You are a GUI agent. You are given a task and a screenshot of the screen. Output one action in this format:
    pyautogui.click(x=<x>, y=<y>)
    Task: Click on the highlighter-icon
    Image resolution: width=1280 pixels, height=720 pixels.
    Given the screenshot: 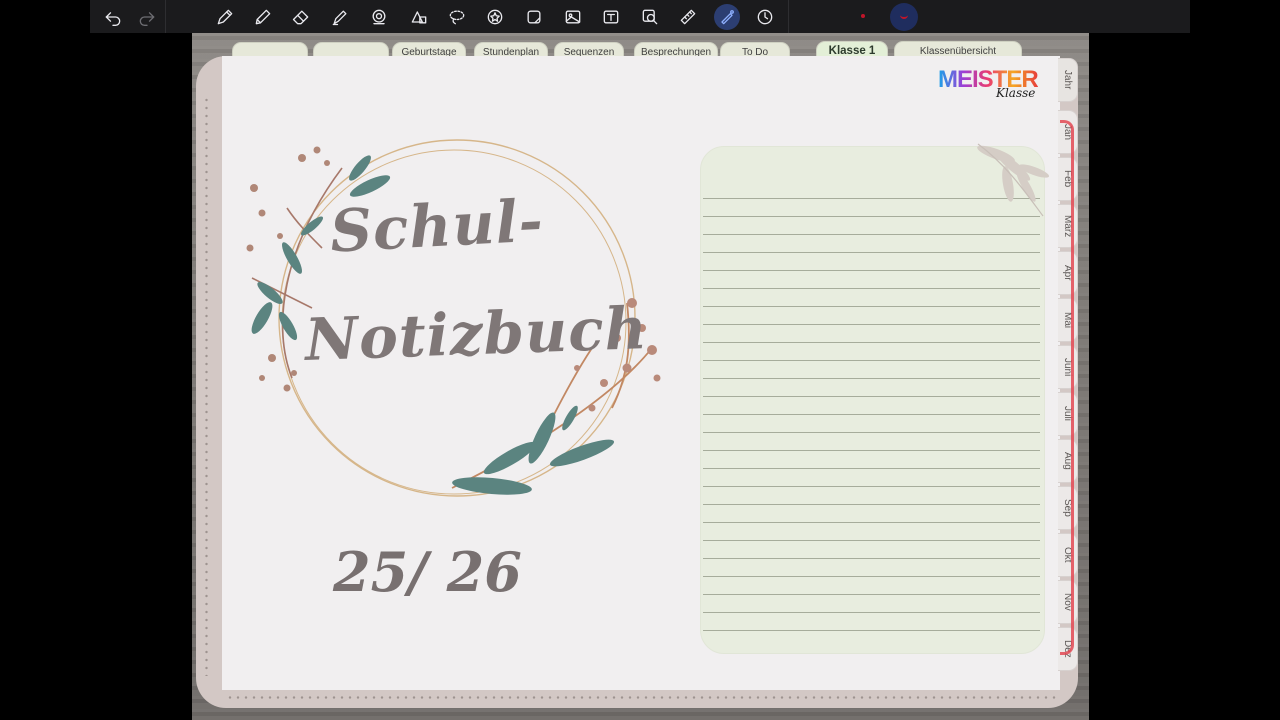 What is the action you would take?
    pyautogui.click(x=340, y=17)
    